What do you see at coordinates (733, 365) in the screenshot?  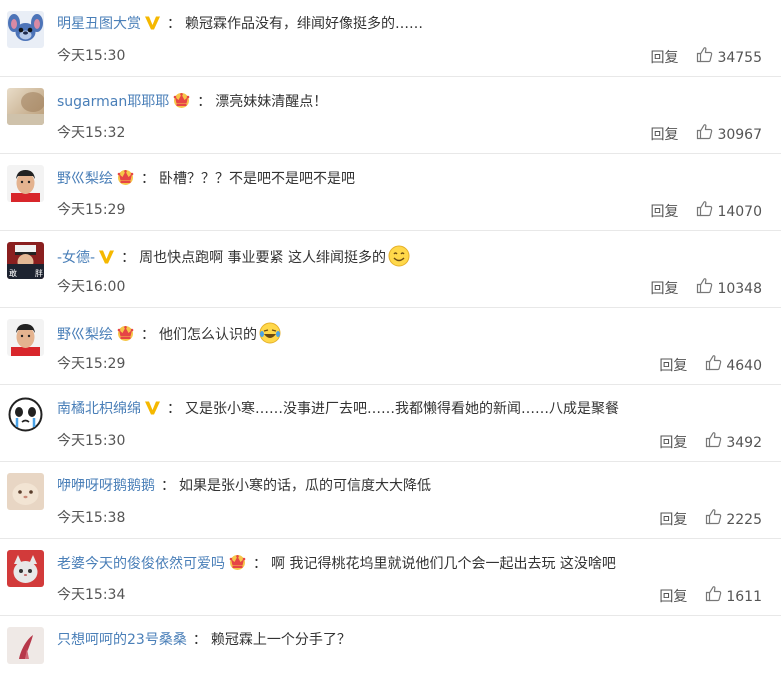 I see `like-button: 4640` at bounding box center [733, 365].